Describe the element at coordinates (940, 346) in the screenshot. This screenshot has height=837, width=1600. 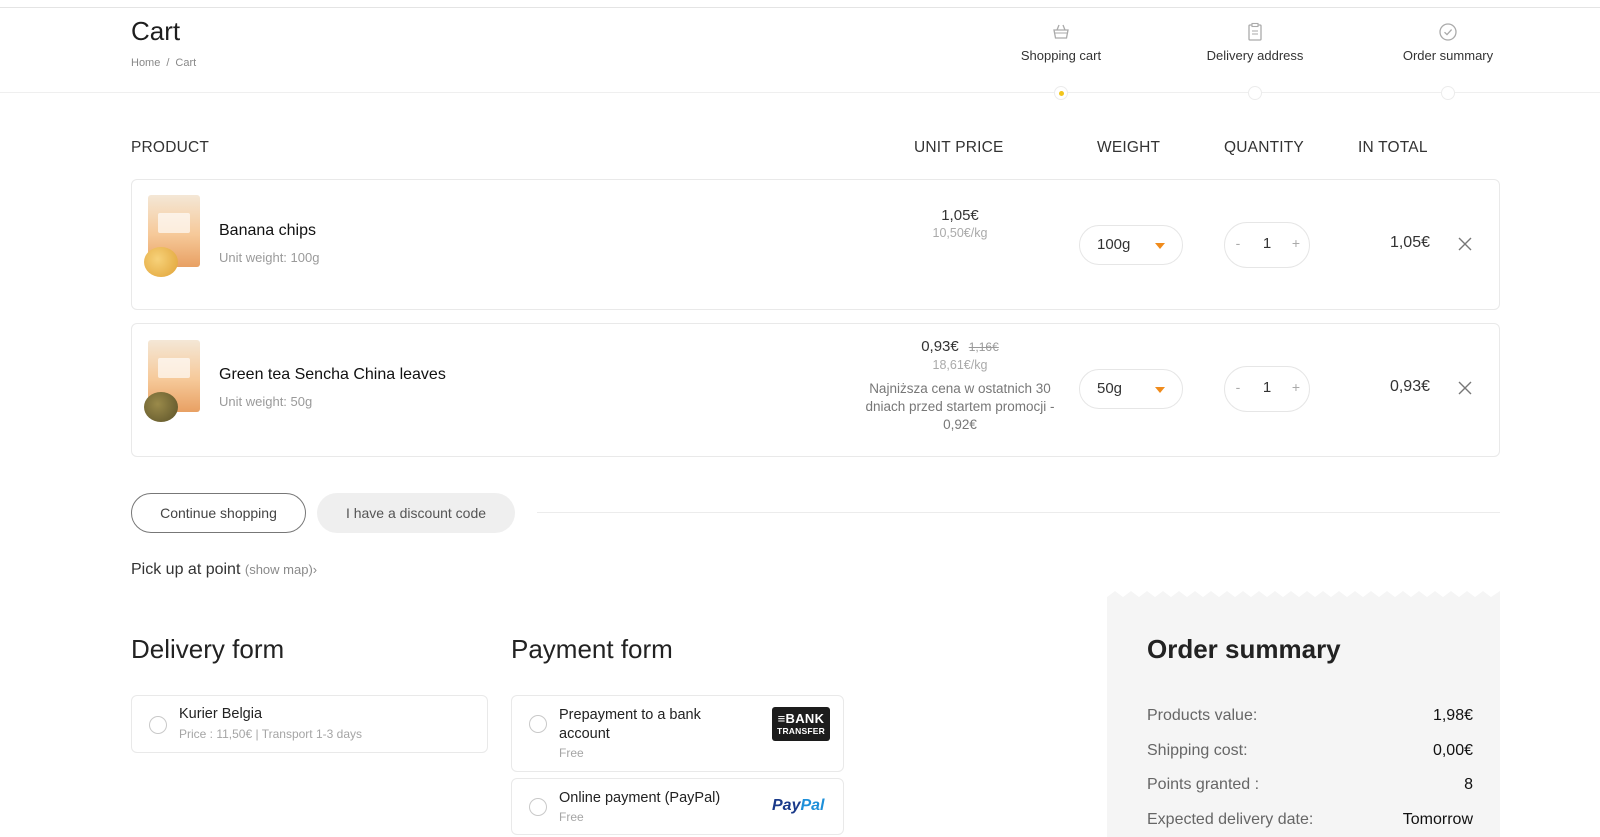
I see `price-current: 0,93€` at that location.